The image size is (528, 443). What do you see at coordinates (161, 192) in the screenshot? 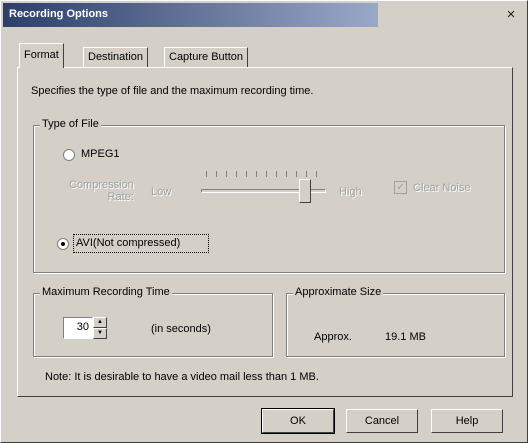
I see `compression-low-label: Low` at bounding box center [161, 192].